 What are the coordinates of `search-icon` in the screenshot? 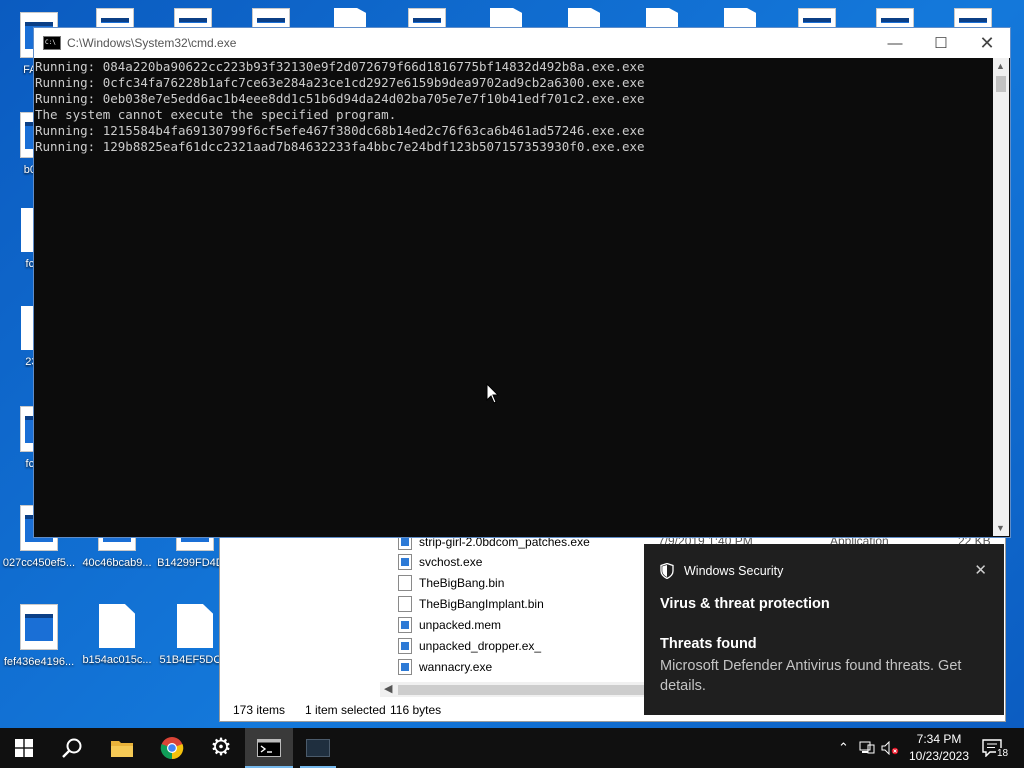 It's located at (72, 748).